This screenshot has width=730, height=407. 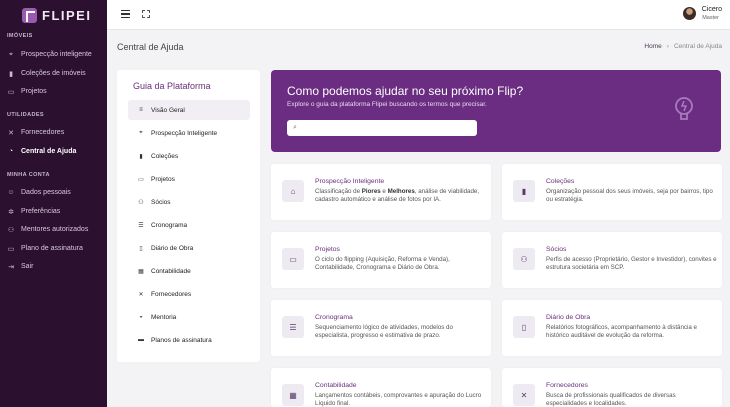 What do you see at coordinates (189, 179) in the screenshot?
I see `guide-item-projetos: ▭ Projetos` at bounding box center [189, 179].